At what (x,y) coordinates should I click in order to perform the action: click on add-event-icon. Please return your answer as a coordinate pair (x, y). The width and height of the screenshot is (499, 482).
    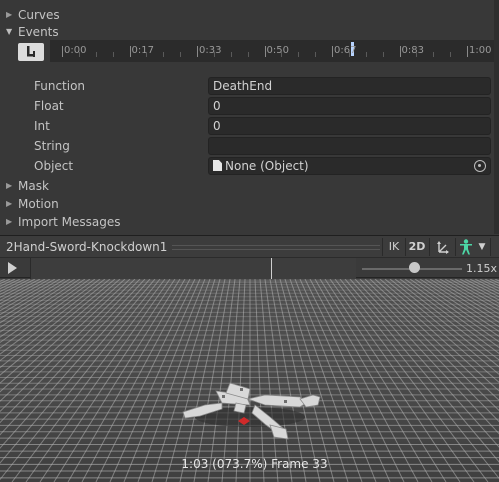
    Looking at the image, I should click on (31, 51).